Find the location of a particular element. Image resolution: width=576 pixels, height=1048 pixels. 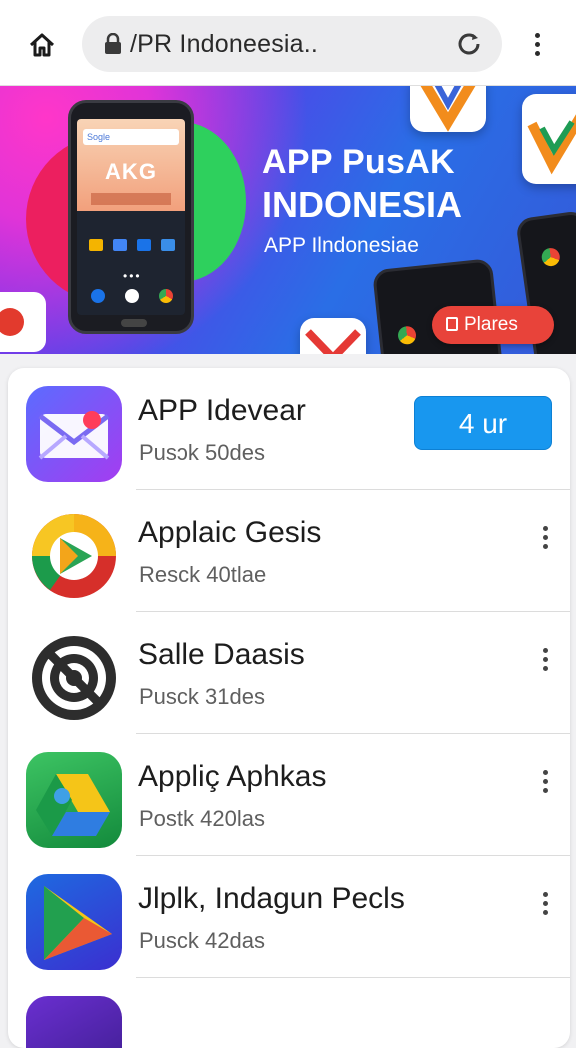

phone-search-bar: Sogle is located at coordinates (131, 137).